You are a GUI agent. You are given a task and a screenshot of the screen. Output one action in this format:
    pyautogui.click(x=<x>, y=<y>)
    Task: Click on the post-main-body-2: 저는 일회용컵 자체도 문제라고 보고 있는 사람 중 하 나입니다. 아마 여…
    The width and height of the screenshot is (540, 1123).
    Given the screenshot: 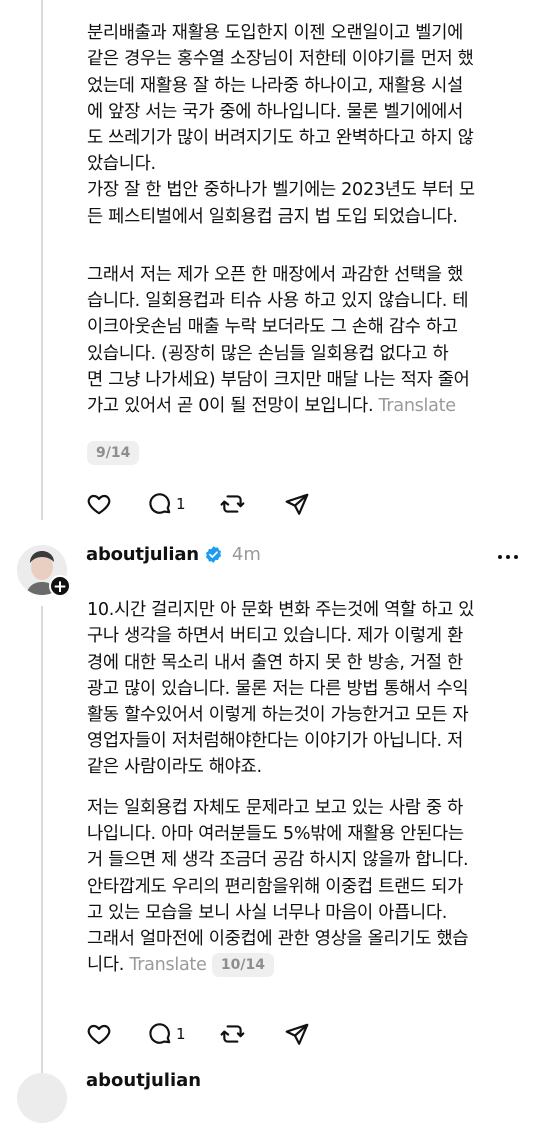 What is the action you would take?
    pyautogui.click(x=307, y=886)
    